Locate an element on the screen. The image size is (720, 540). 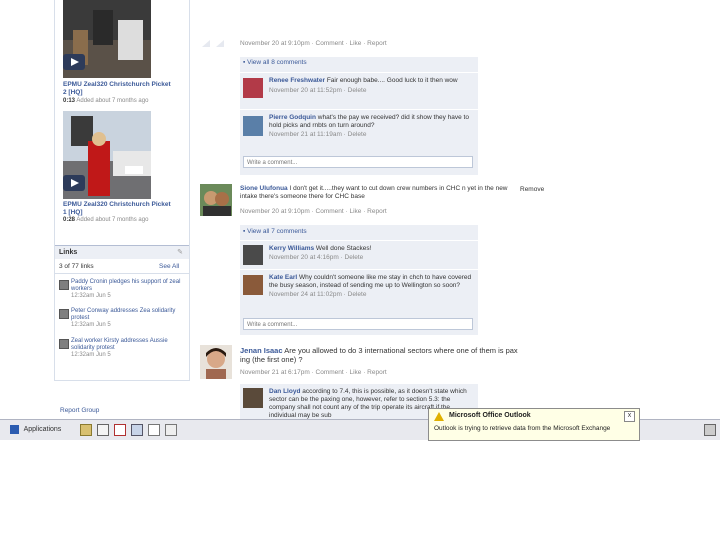
commenter-name: Dan Lloyd is located at coordinates (284, 391).